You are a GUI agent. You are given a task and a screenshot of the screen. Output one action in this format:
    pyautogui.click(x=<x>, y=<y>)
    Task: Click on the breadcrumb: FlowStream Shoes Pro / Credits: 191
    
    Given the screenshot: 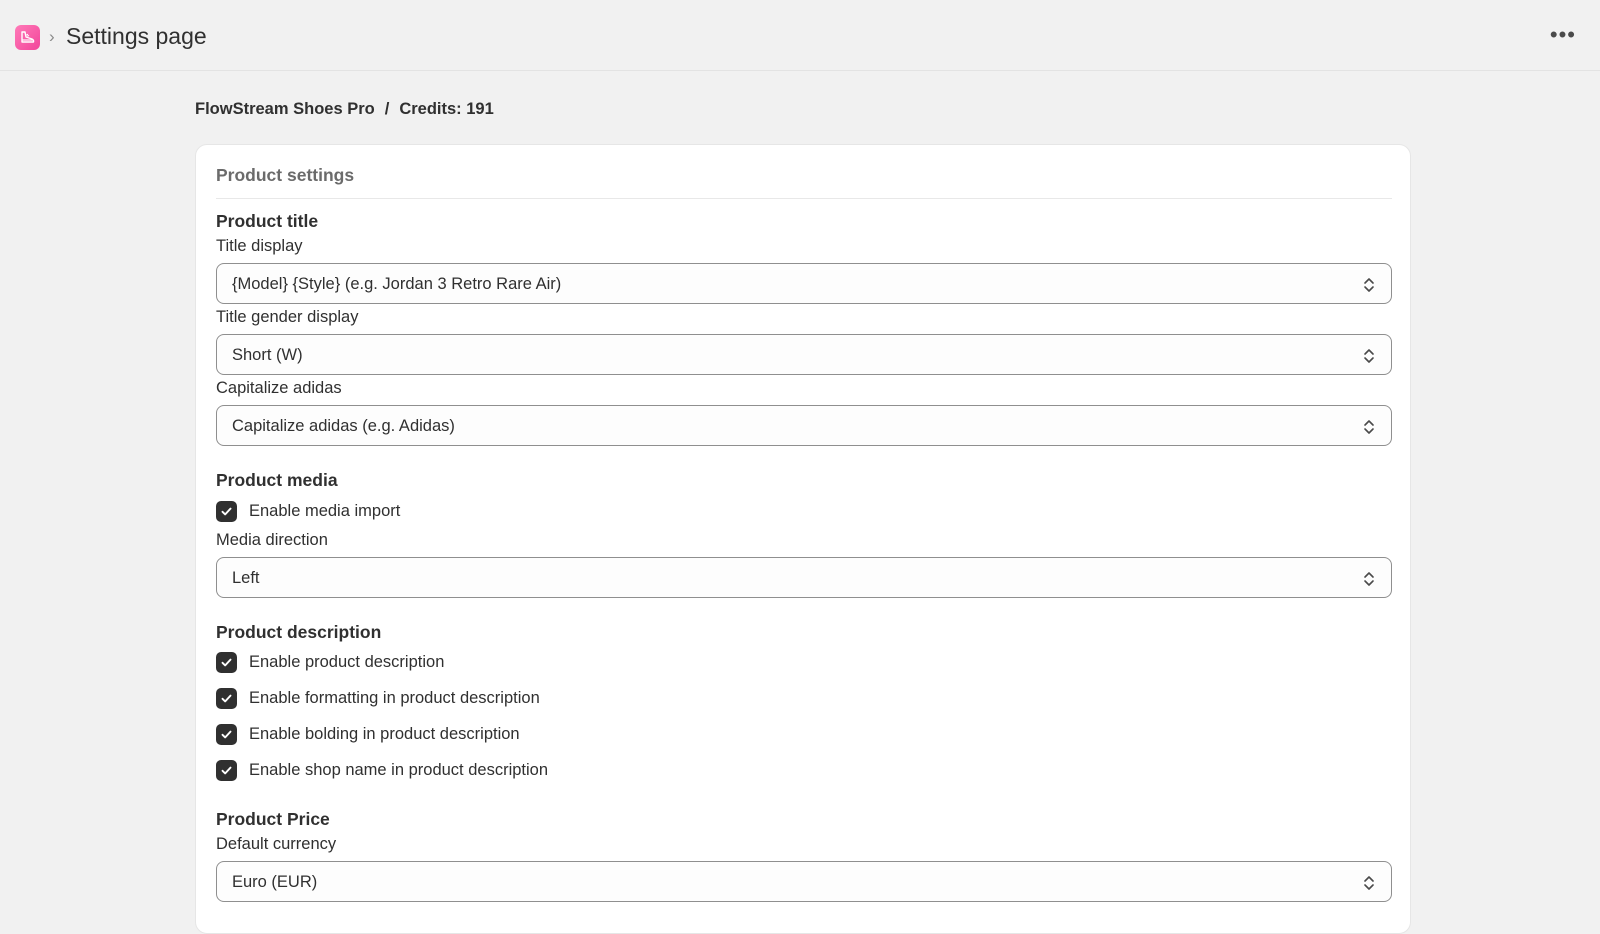 What is the action you would take?
    pyautogui.click(x=344, y=109)
    